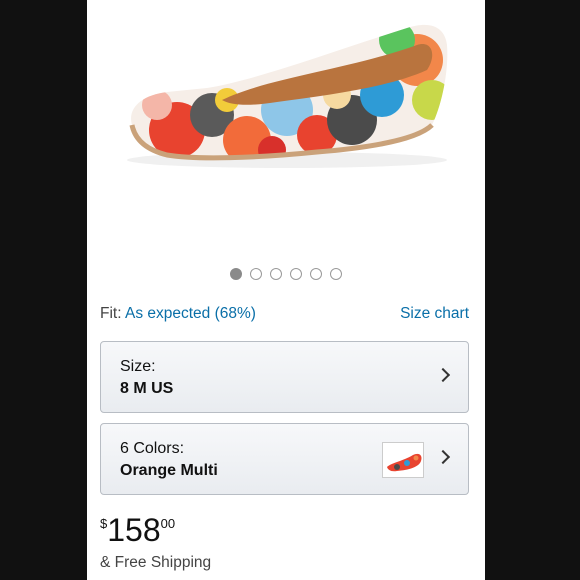 This screenshot has width=580, height=580. Describe the element at coordinates (169, 470) in the screenshot. I see `color-value: Orange Multi` at that location.